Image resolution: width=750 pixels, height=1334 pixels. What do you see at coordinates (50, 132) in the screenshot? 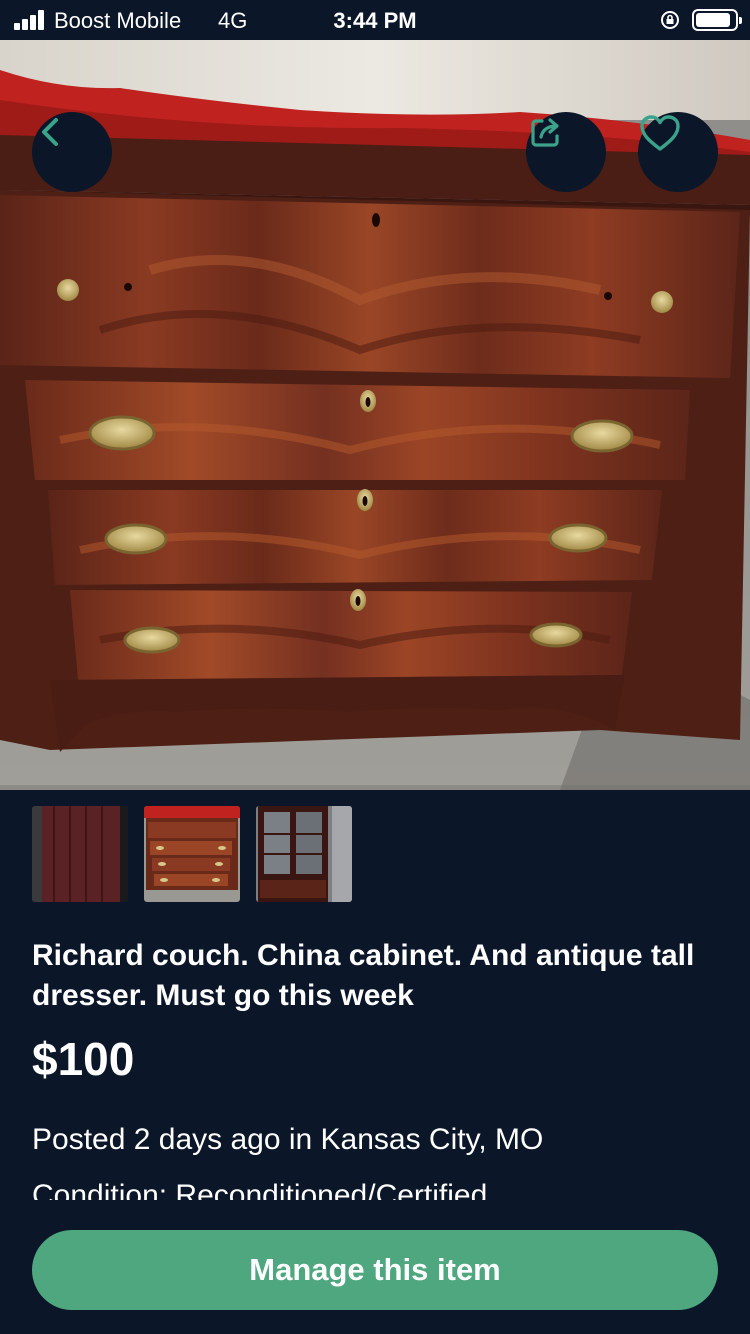
I see `chevron-left-icon` at bounding box center [50, 132].